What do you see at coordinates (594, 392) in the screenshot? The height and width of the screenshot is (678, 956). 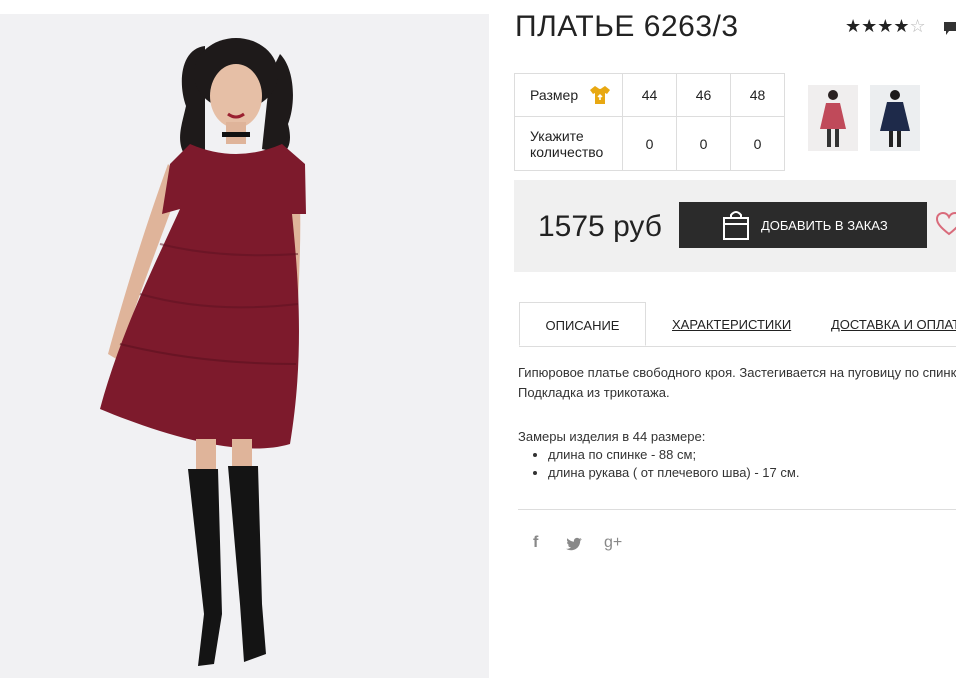 I see `description-line: Подкладка из трикотажа.` at bounding box center [594, 392].